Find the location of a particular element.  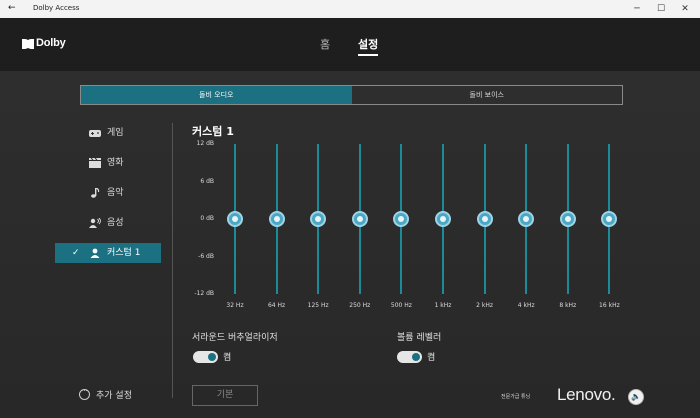

sidebar-item-movie: 영화 is located at coordinates (108, 163).